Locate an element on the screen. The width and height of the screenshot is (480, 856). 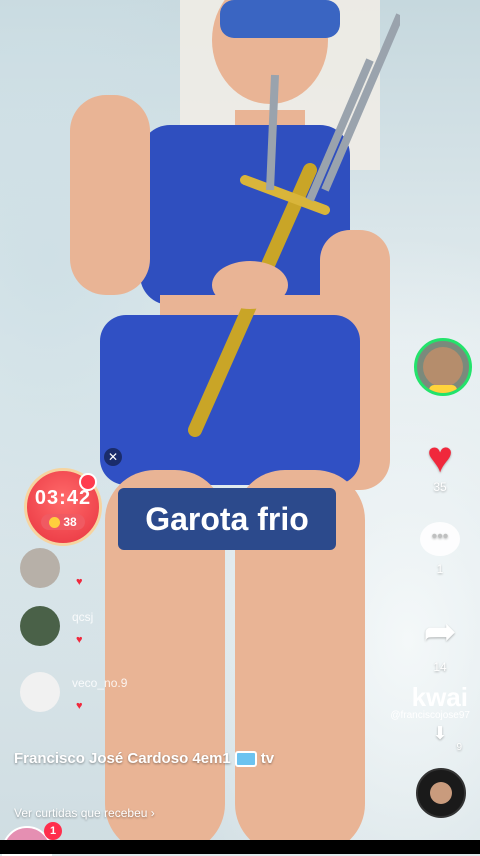
coin-icon is located at coordinates (55, 522).